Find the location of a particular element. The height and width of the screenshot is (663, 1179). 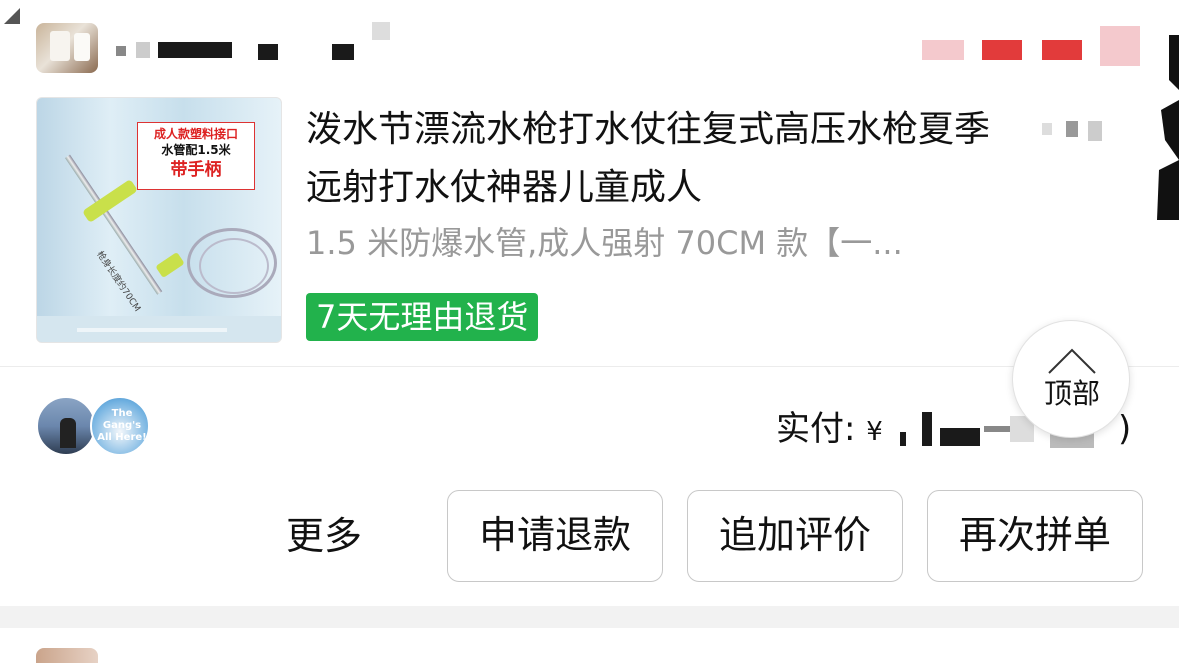

add-review-button: 追加评价 is located at coordinates (795, 536).